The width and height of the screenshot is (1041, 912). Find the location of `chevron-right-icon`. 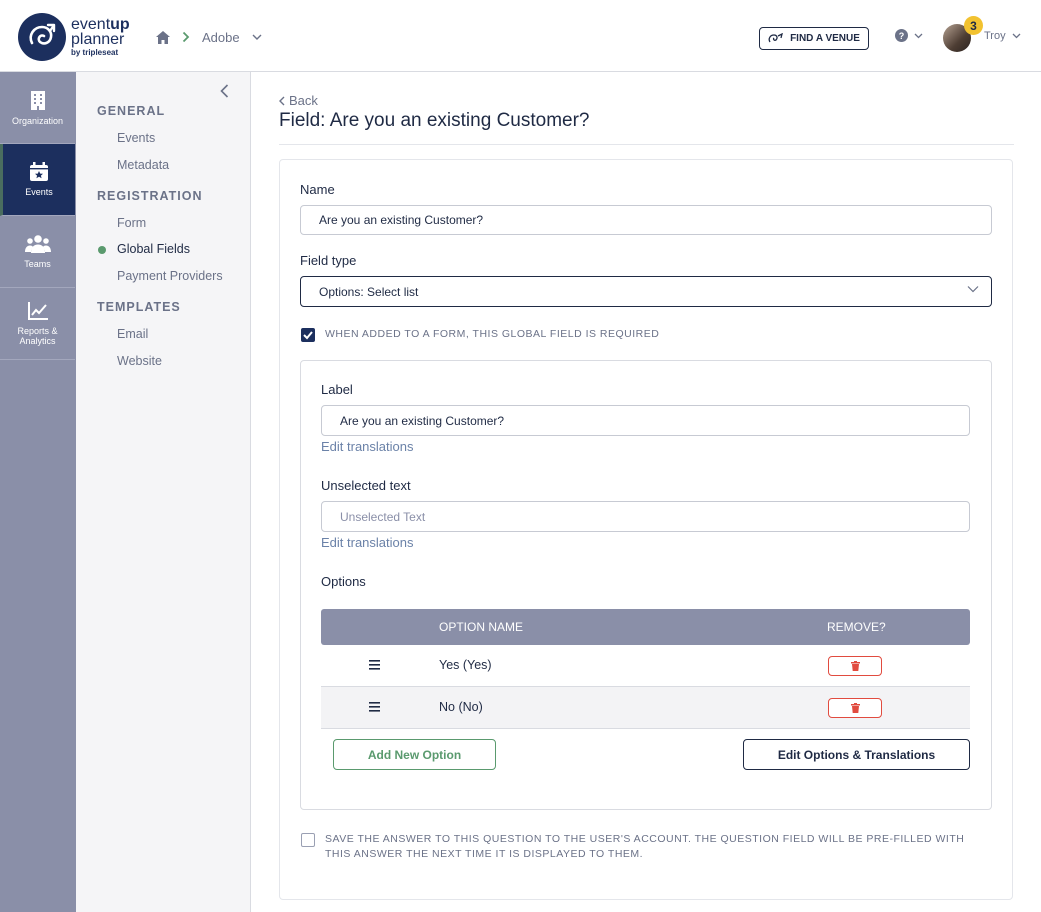

chevron-right-icon is located at coordinates (186, 37).